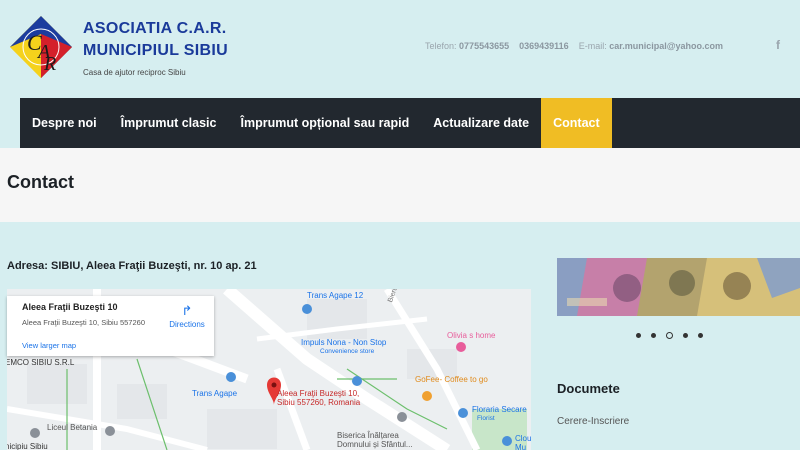 This screenshot has height=450, width=800. Describe the element at coordinates (588, 388) in the screenshot. I see `sidebar-title: Documete` at that location.